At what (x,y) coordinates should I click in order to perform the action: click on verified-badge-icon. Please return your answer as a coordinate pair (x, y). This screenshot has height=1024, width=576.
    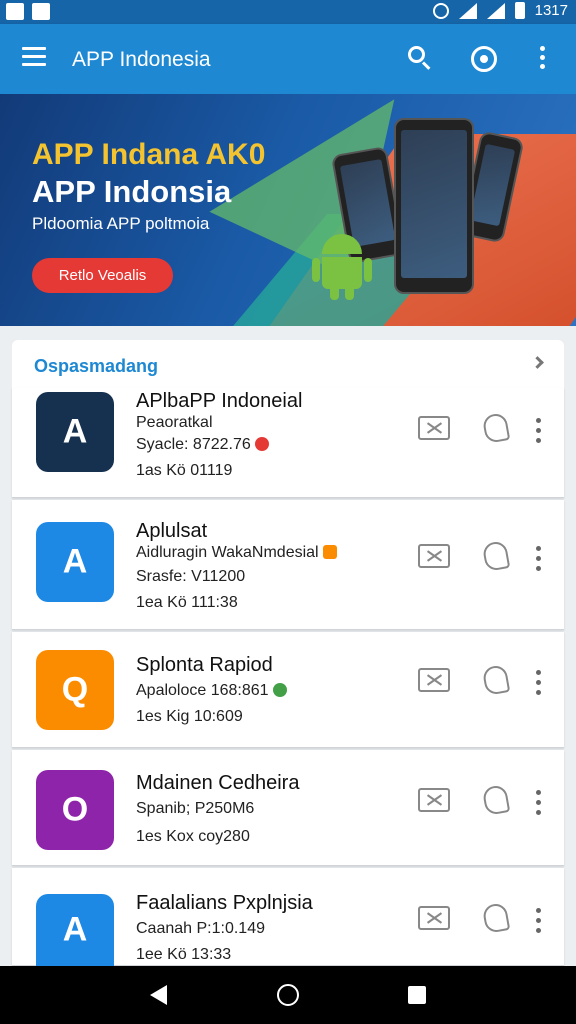
    Looking at the image, I should click on (329, 552).